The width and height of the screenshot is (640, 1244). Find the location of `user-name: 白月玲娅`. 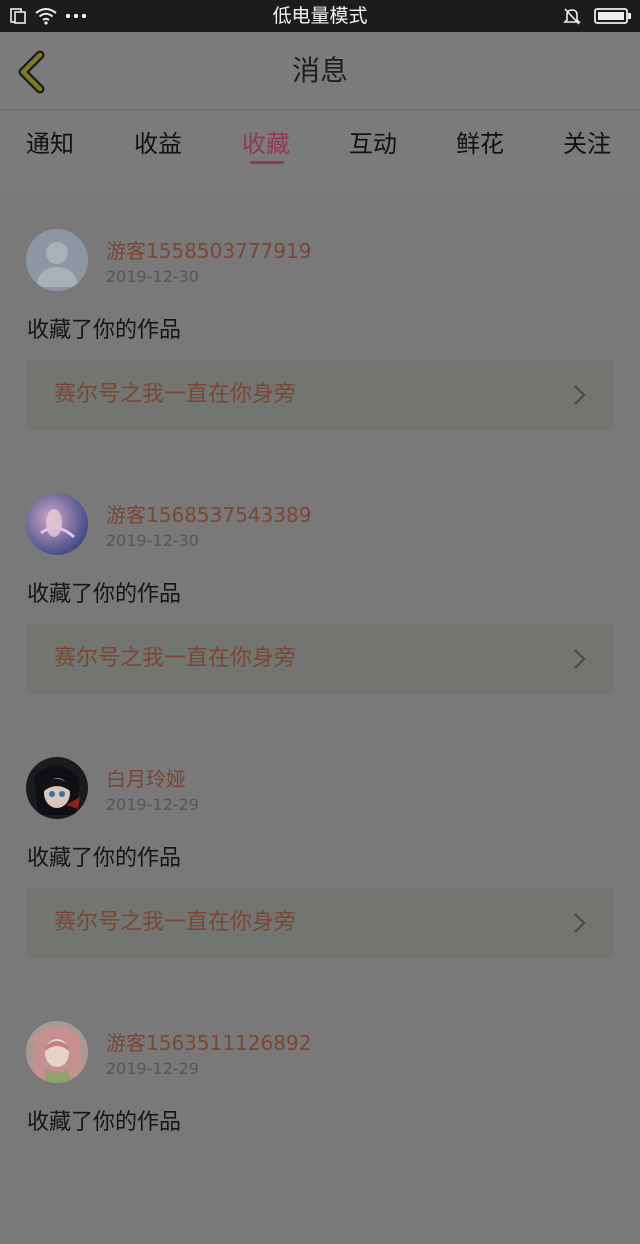

user-name: 白月玲娅 is located at coordinates (146, 777).